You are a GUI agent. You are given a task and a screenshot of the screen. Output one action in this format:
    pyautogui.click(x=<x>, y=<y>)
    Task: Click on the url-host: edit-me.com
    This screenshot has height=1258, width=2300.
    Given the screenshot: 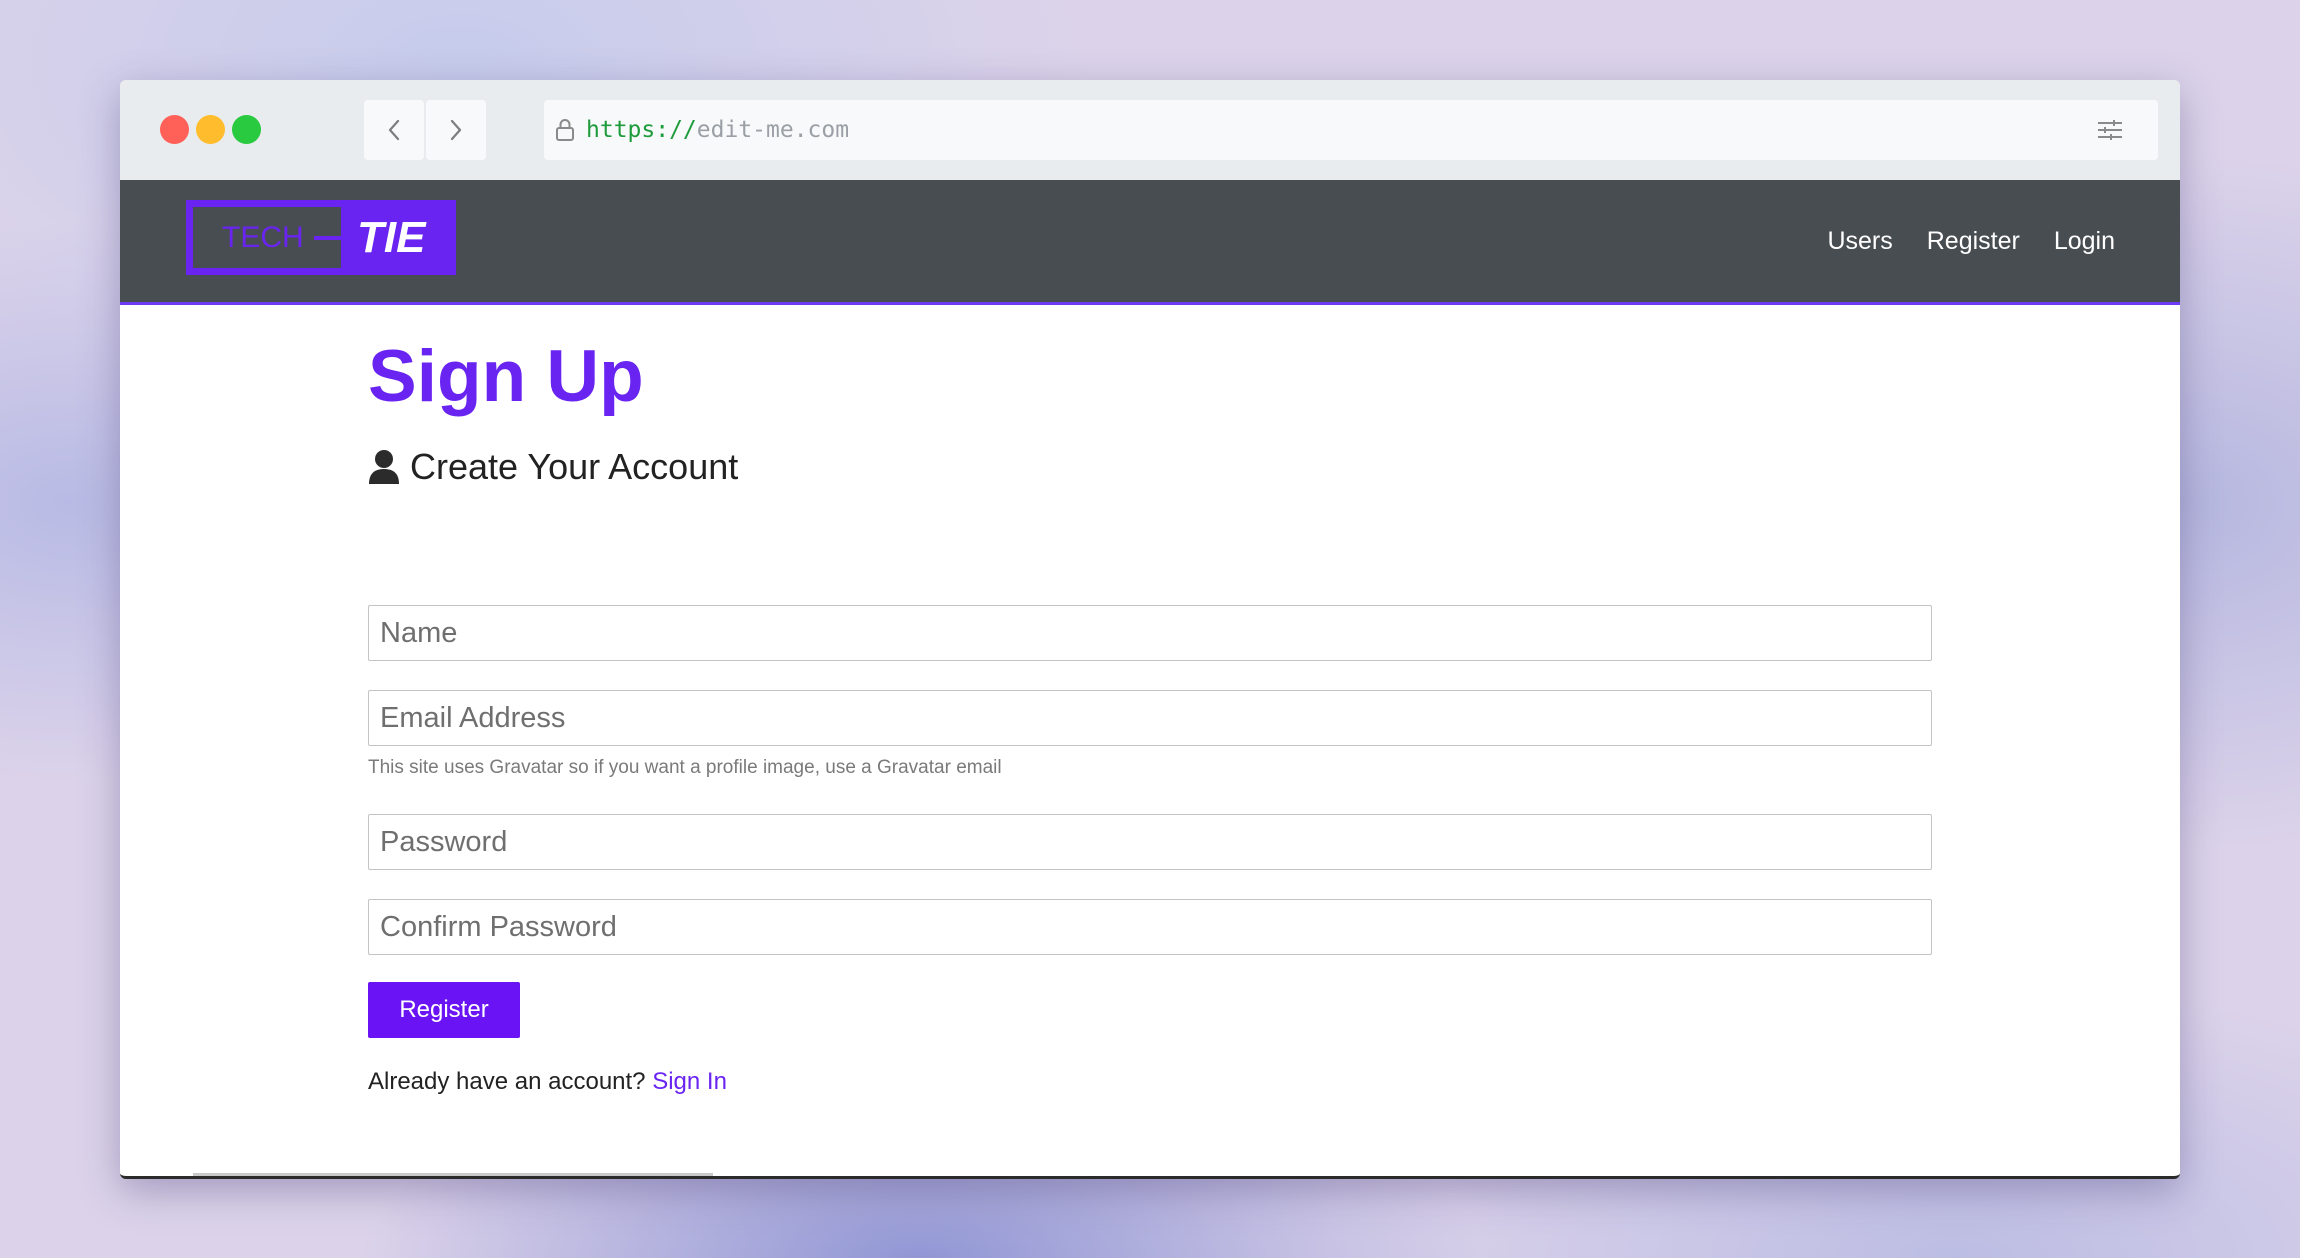 What is the action you would take?
    pyautogui.click(x=773, y=130)
    